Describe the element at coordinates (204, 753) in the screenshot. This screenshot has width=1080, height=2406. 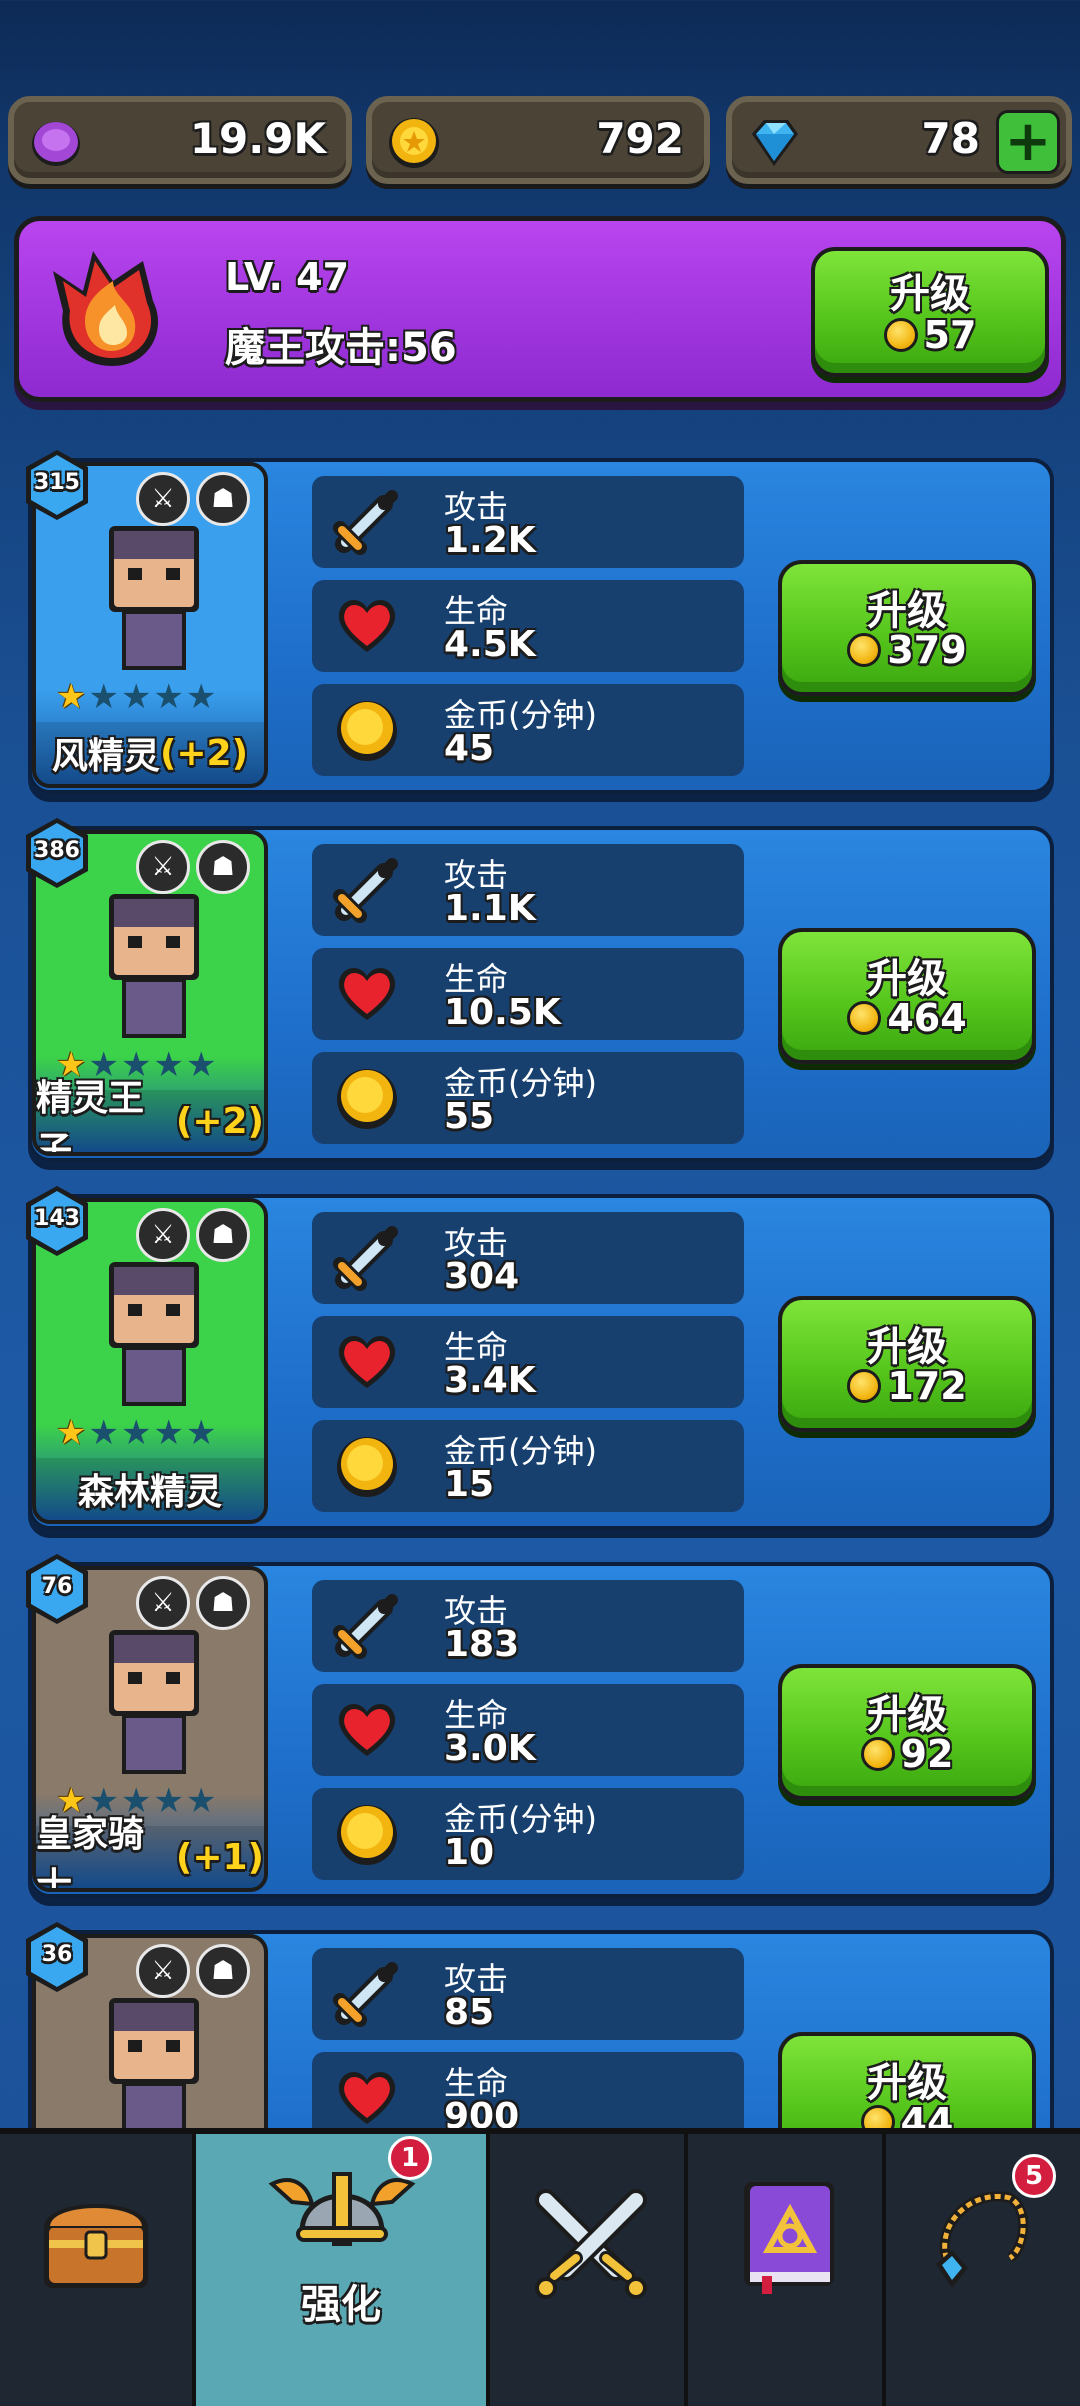
I see `hero-bonus: (+2)` at that location.